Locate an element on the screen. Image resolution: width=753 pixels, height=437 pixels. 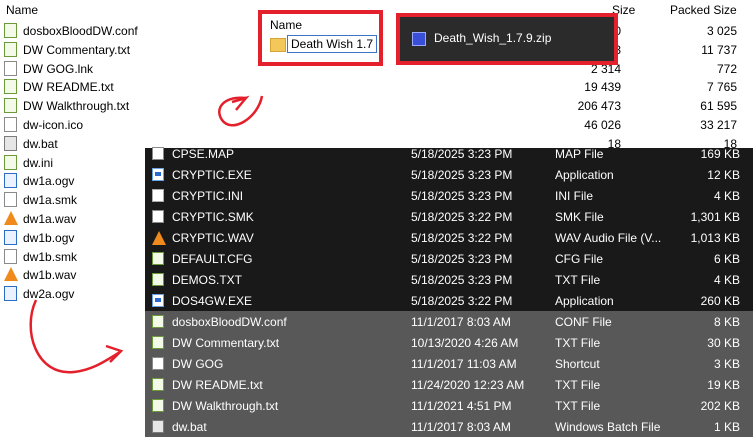
explorer-row-size: 12 KB is located at coordinates (723, 175).